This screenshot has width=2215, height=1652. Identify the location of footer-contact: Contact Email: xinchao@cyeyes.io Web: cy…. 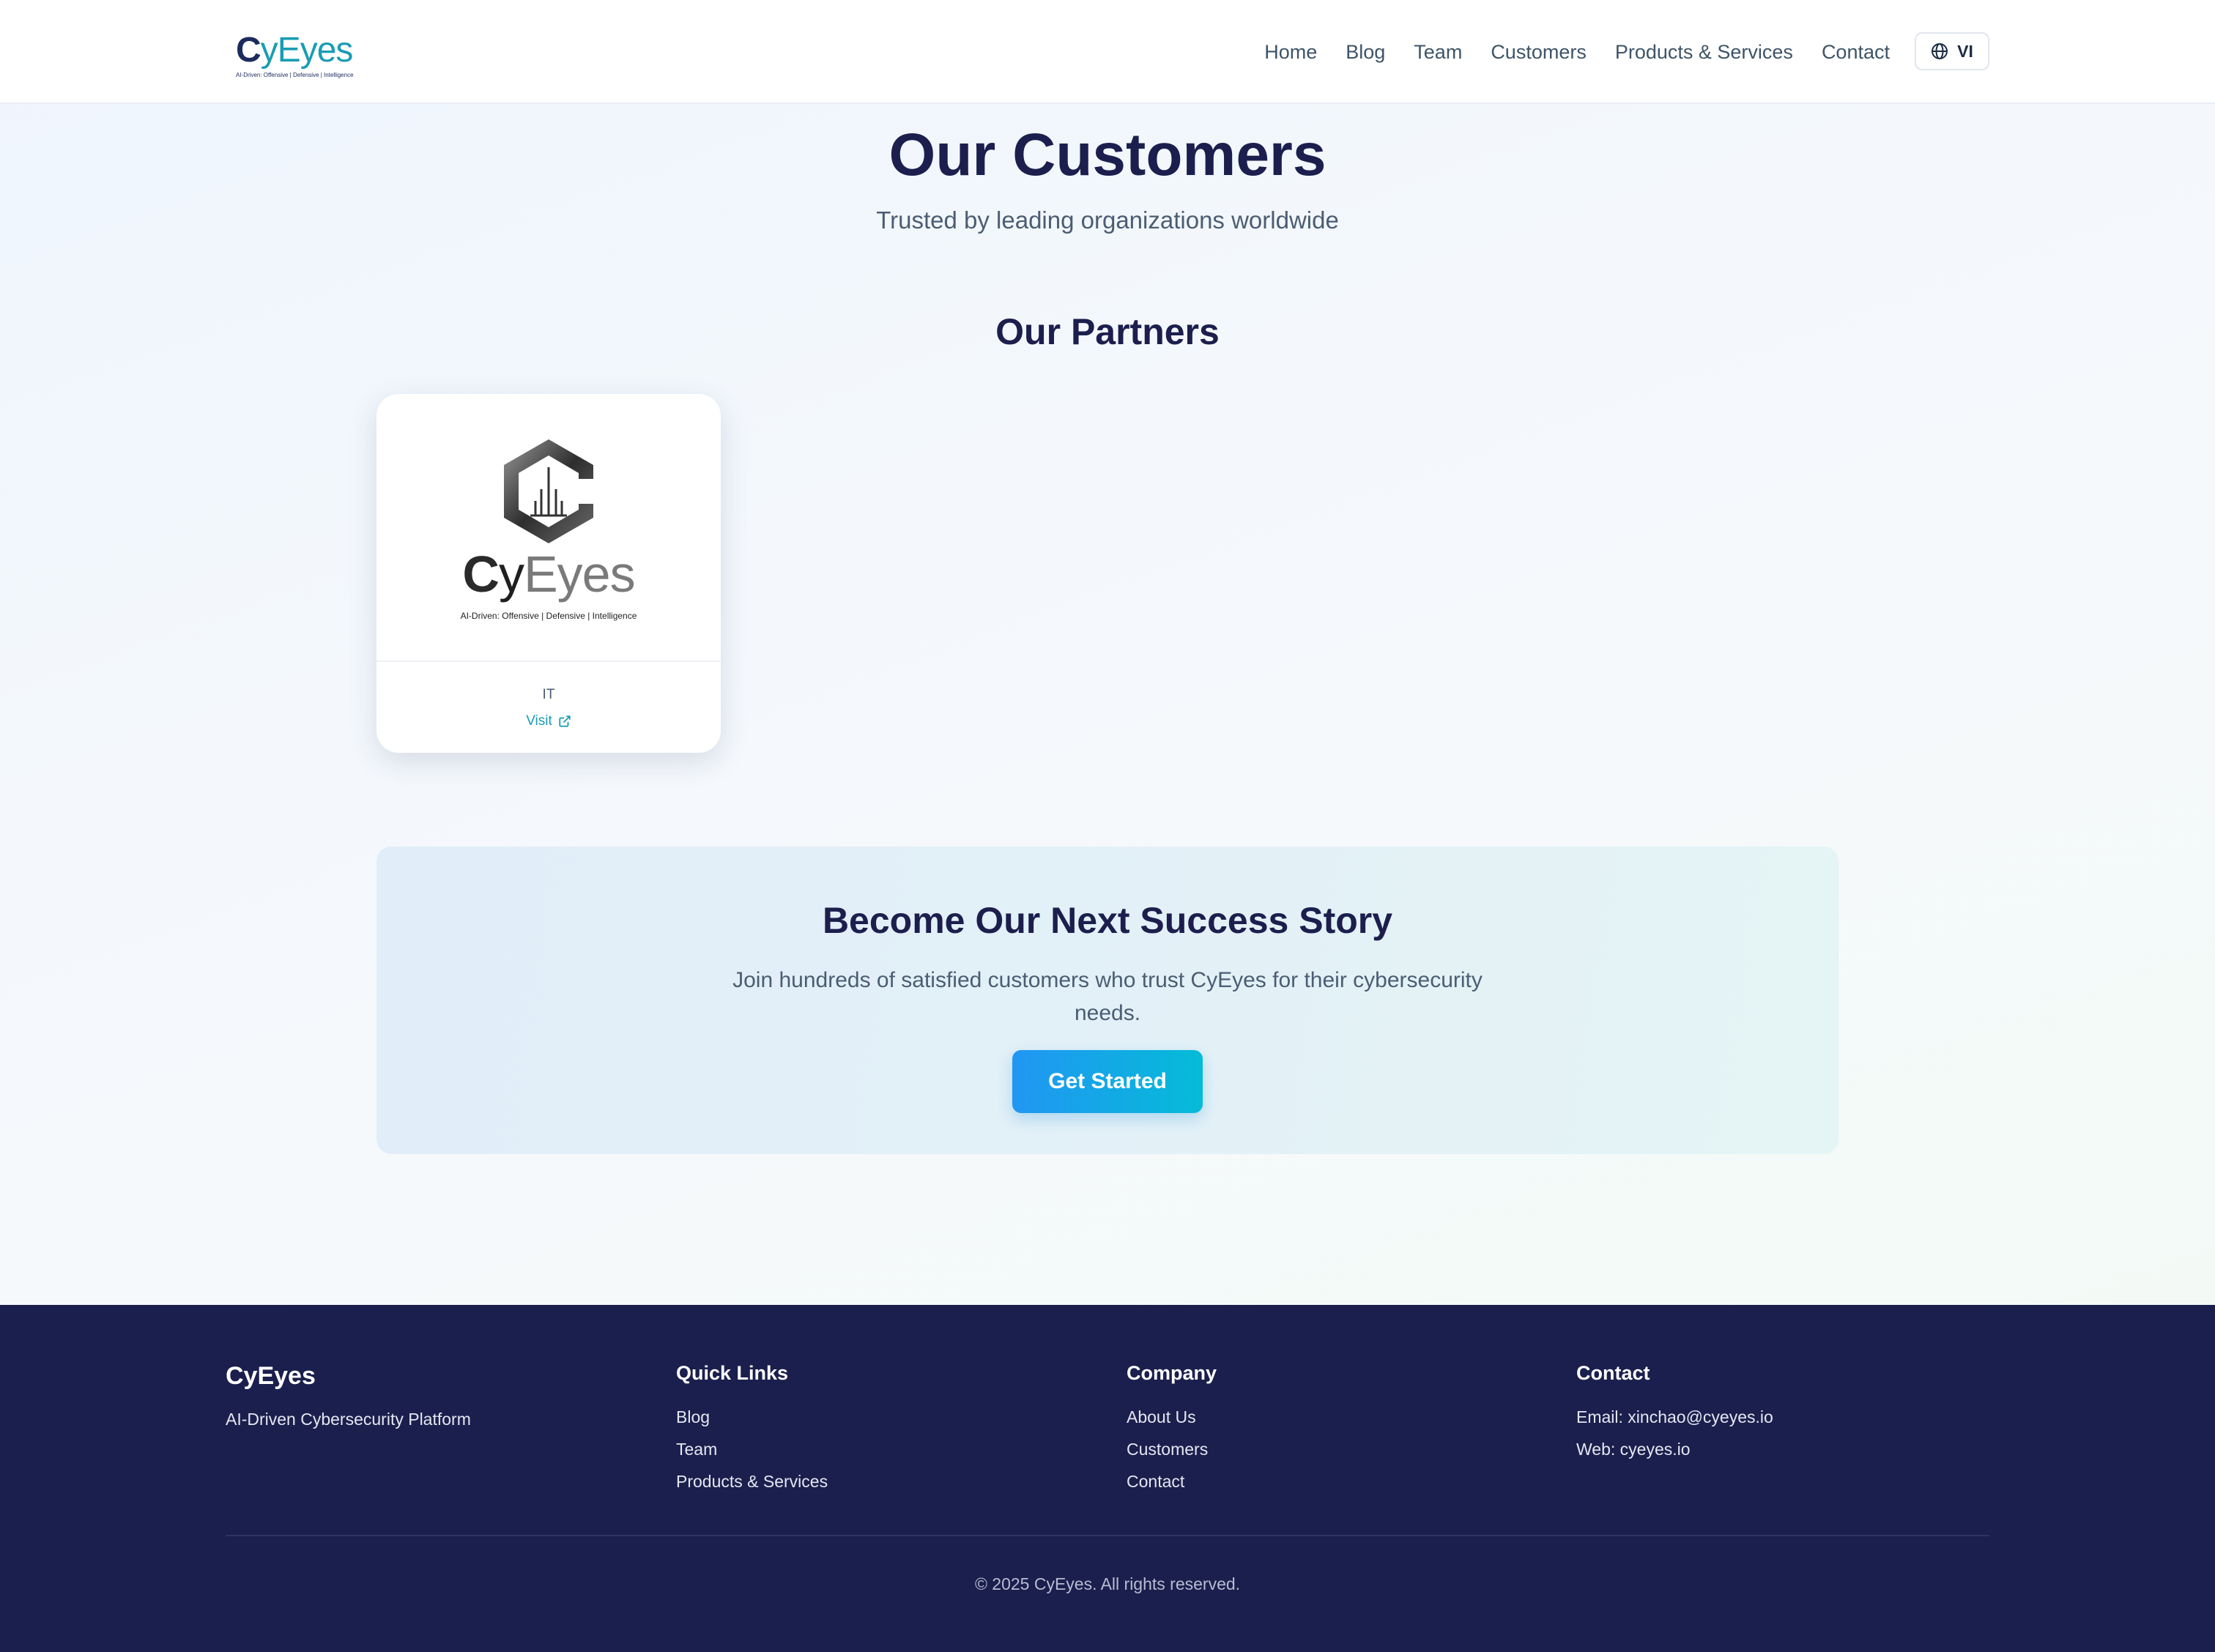
(1674, 1413).